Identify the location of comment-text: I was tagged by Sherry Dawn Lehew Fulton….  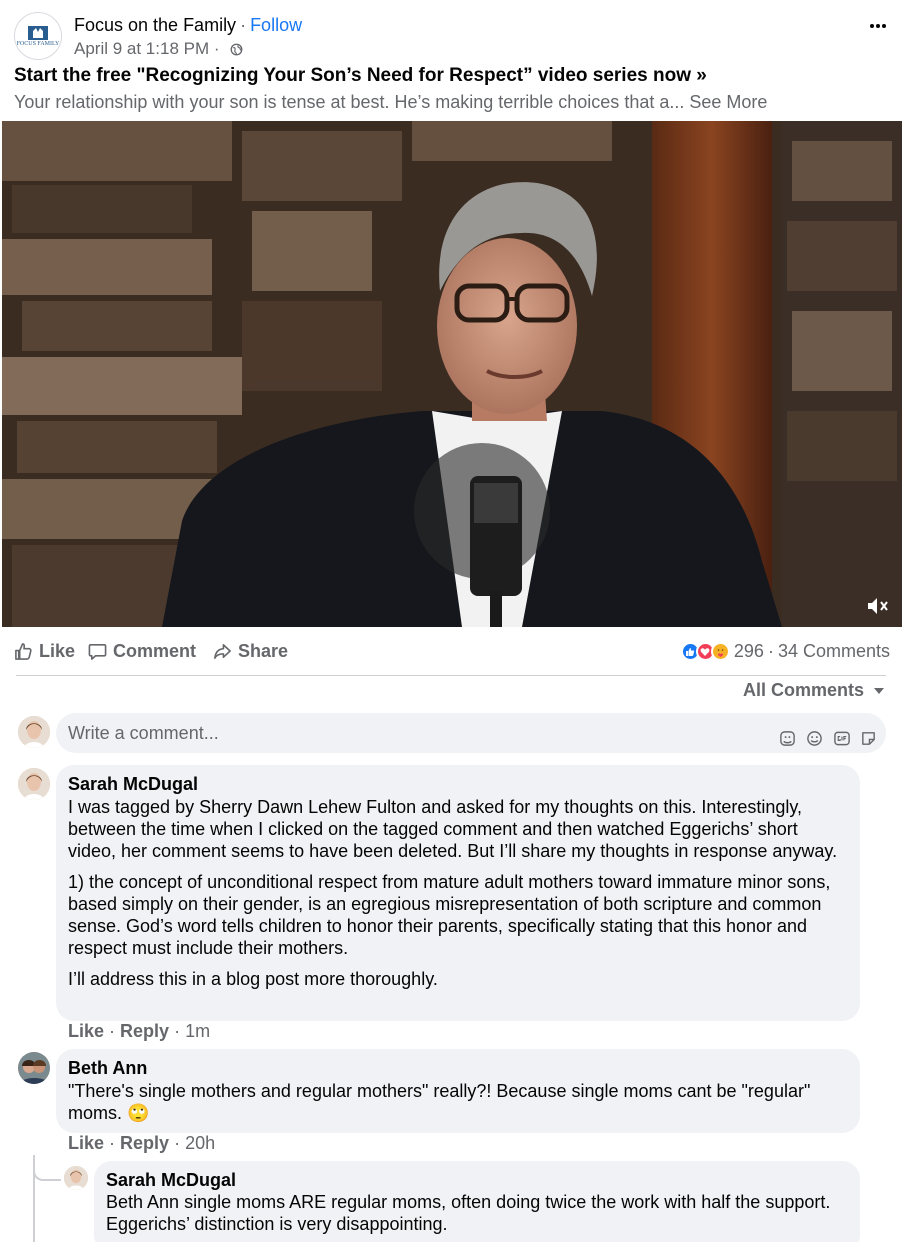
(458, 893).